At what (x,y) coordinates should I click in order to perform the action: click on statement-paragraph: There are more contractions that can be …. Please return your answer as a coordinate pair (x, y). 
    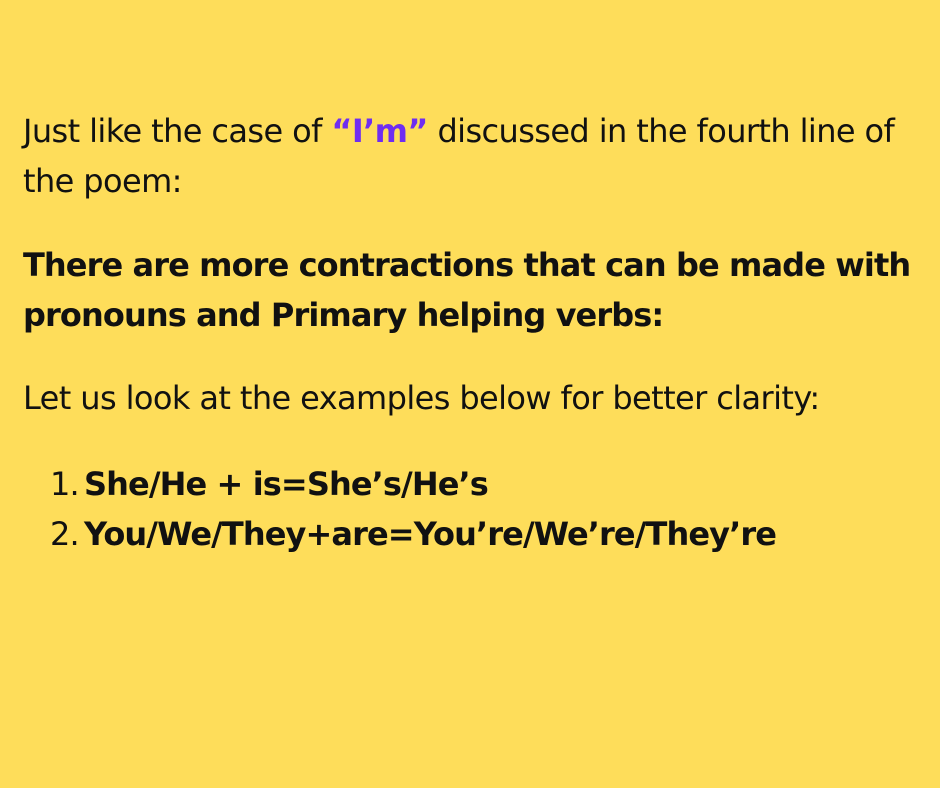
    Looking at the image, I should click on (467, 290).